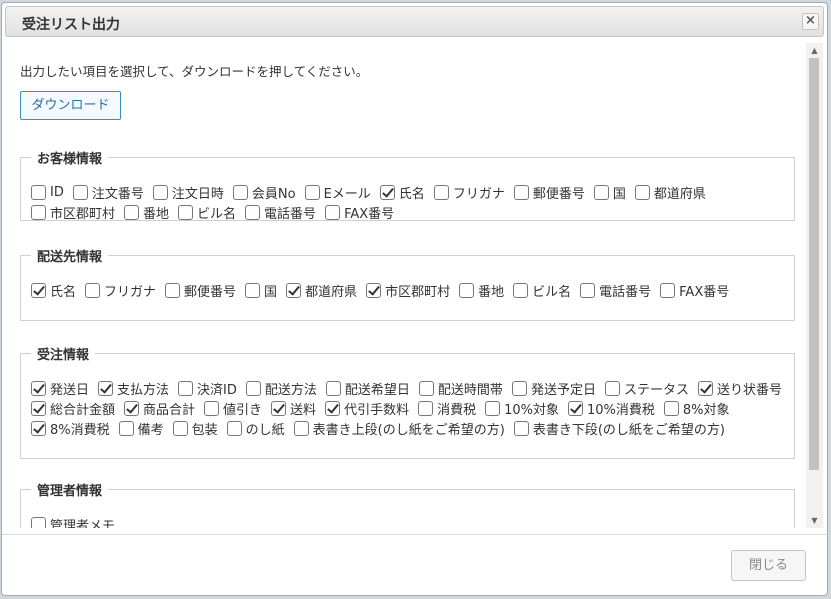  I want to click on option-item: 8%消費税, so click(70, 428).